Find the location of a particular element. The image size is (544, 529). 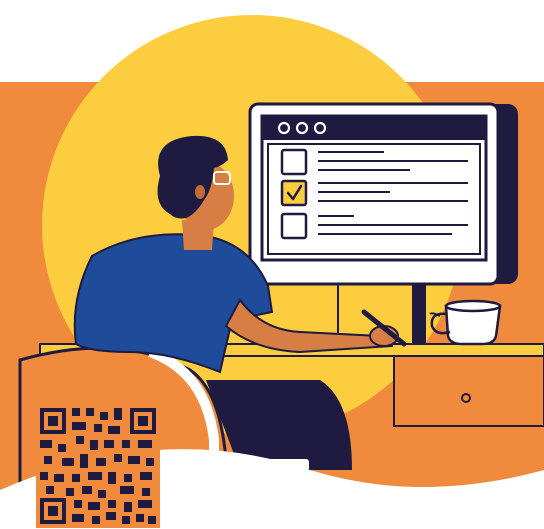

monitor-stand is located at coordinates (419, 317).